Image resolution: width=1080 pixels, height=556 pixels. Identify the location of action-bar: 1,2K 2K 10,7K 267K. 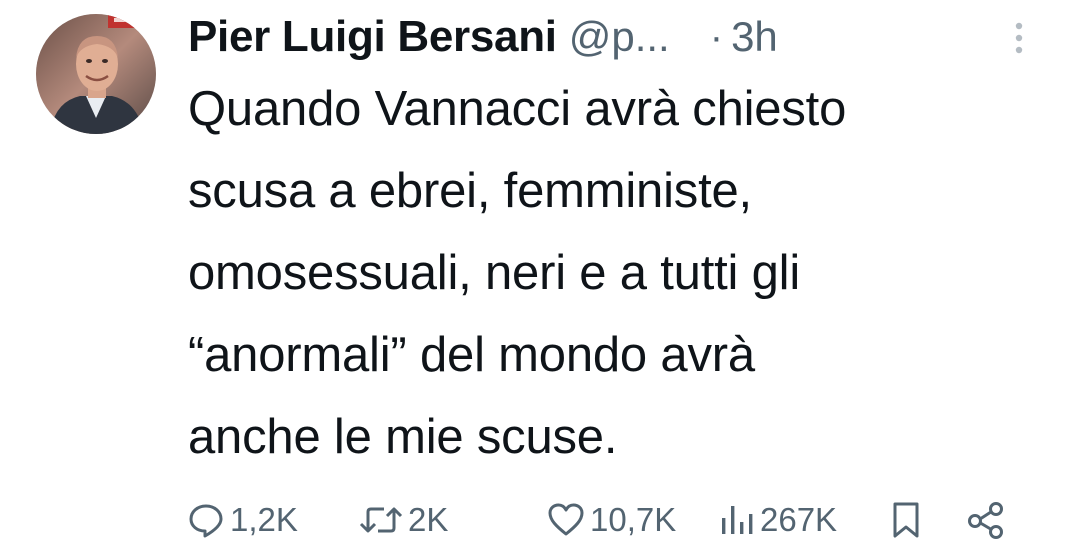
(611, 520).